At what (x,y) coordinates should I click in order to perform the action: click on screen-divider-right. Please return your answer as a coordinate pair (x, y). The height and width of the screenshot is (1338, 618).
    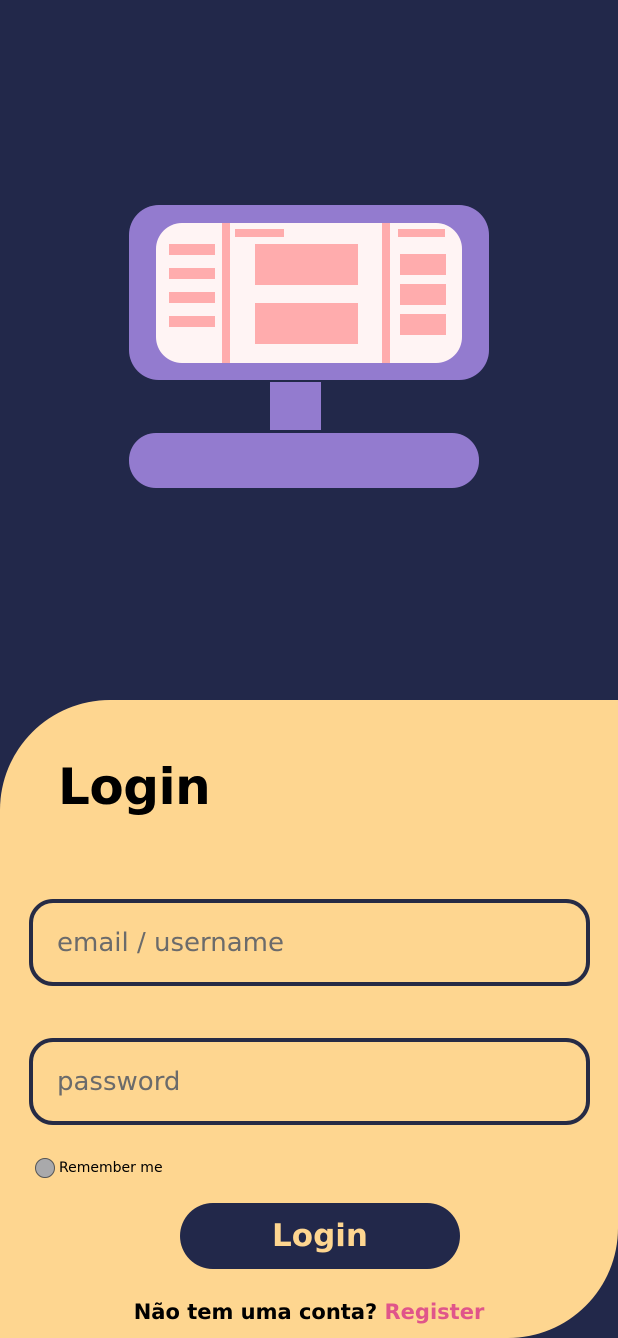
    Looking at the image, I should click on (386, 293).